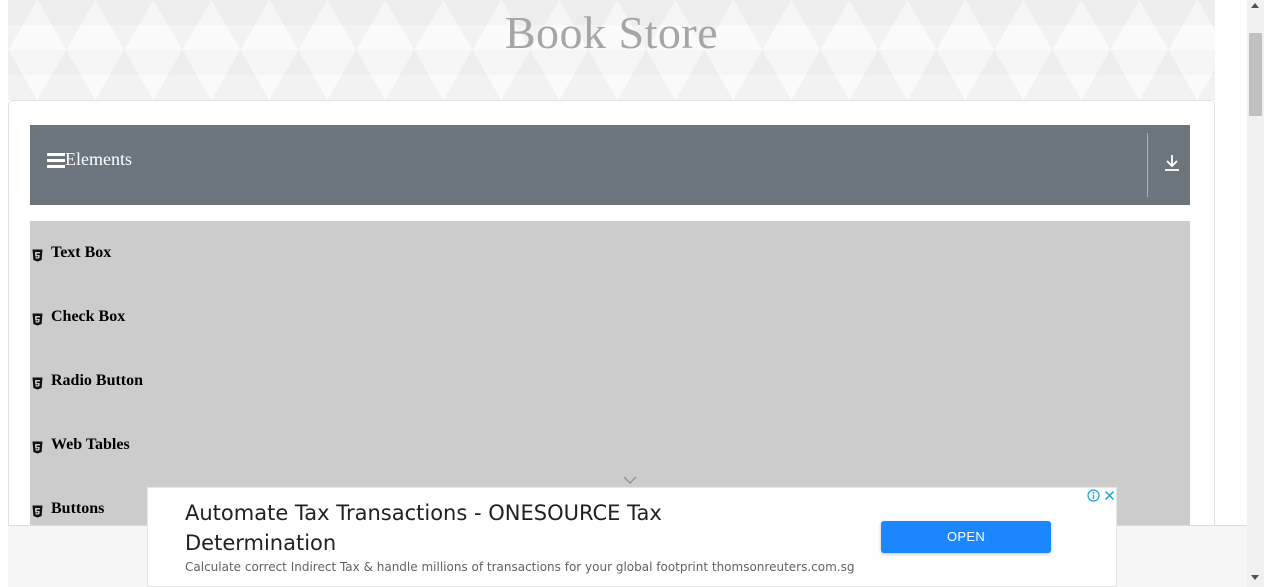 Image resolution: width=1264 pixels, height=587 pixels. I want to click on scroll-down-arrow-icon, so click(1255, 577).